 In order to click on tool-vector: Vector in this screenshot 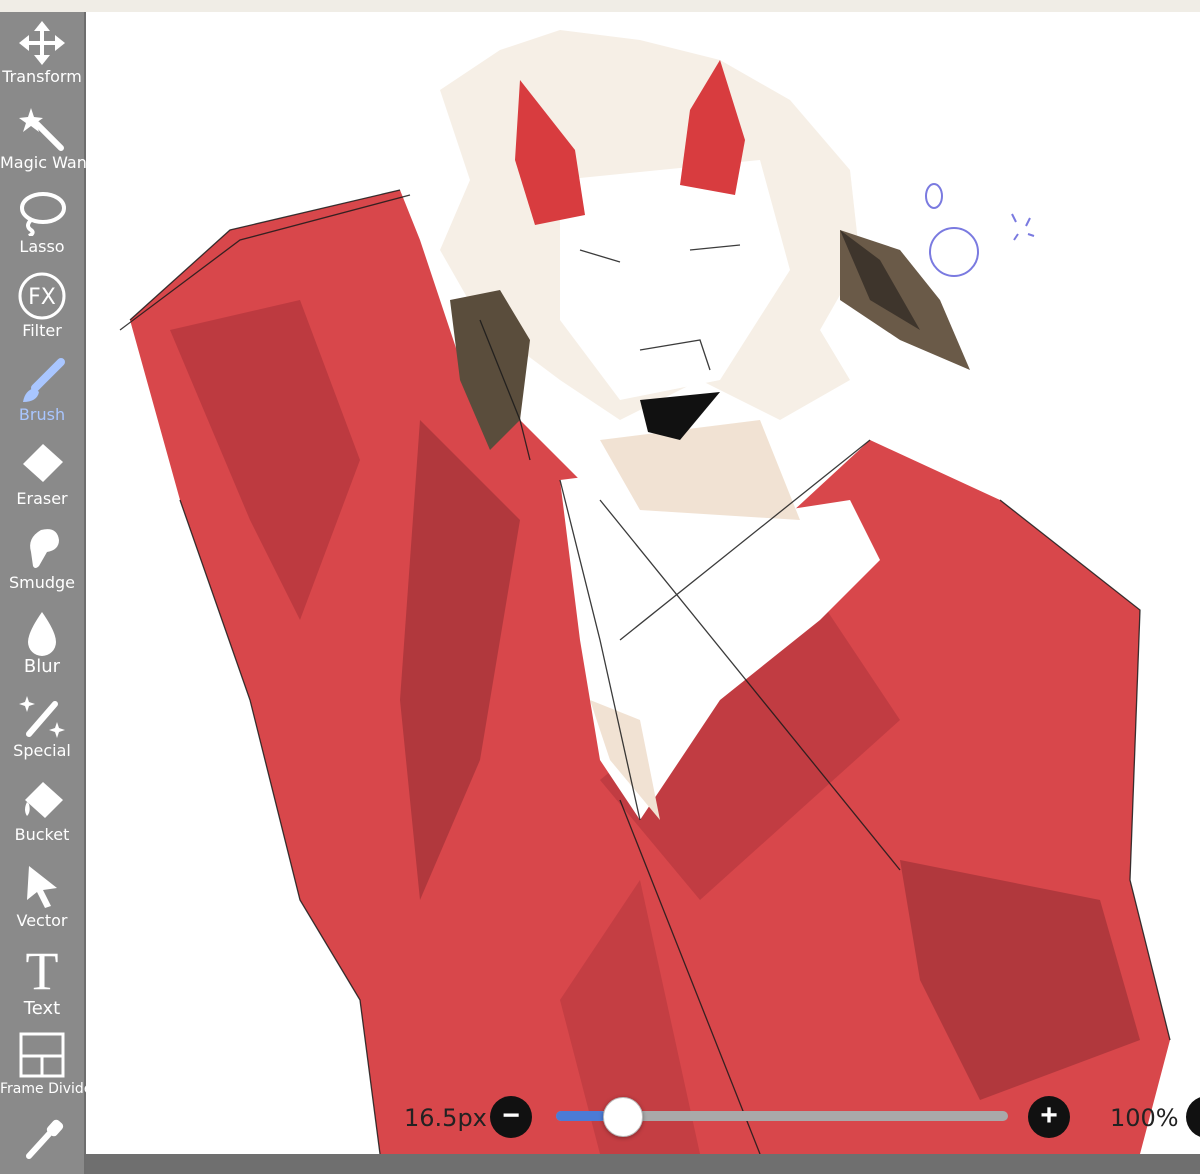, I will do `click(42, 897)`.